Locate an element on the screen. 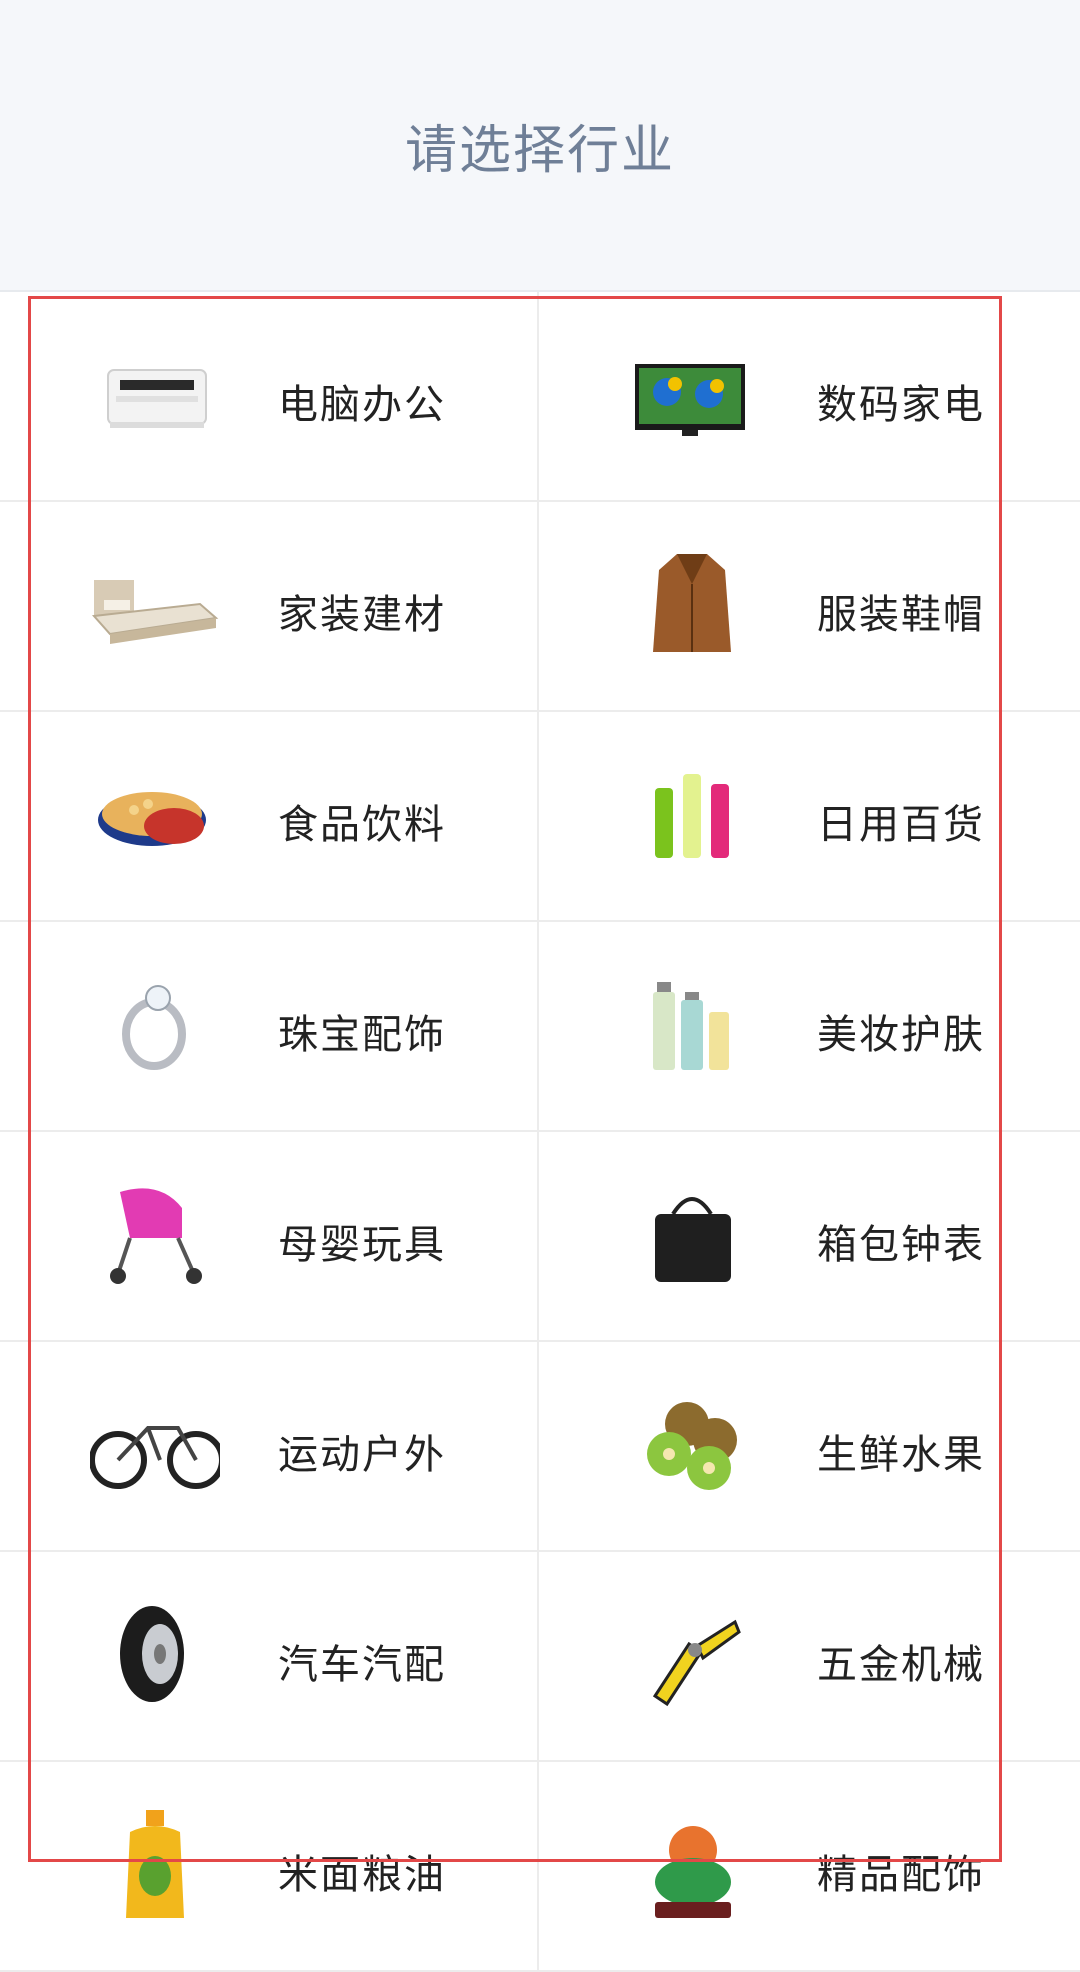 The width and height of the screenshot is (1080, 1972). industry-item: 美妆护肤 is located at coordinates (809, 1026).